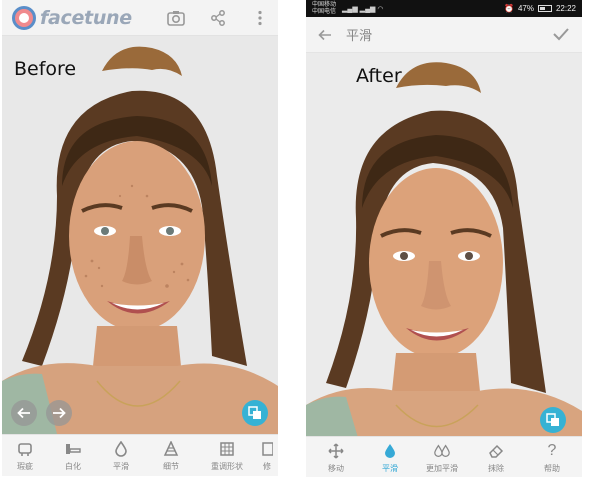 The height and width of the screenshot is (477, 600). What do you see at coordinates (336, 468) in the screenshot?
I see `tool-label: 移动` at bounding box center [336, 468].